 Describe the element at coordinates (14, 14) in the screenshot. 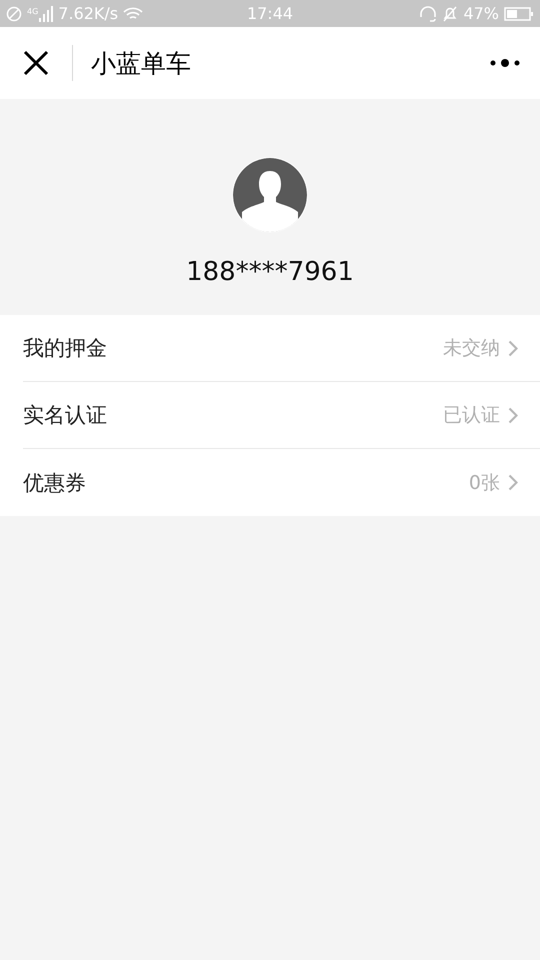

I see `do-not-disturb-icon` at that location.